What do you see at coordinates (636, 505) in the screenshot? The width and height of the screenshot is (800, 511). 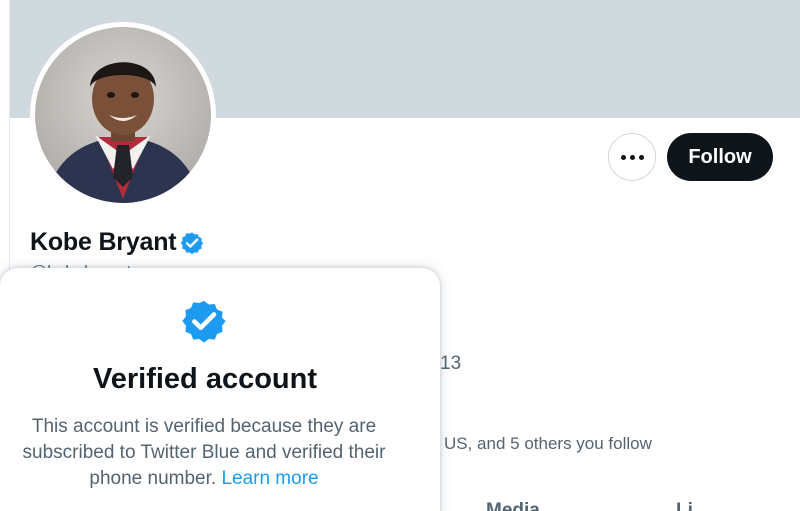 I see `profile-tabs-fragment: Media Li` at bounding box center [636, 505].